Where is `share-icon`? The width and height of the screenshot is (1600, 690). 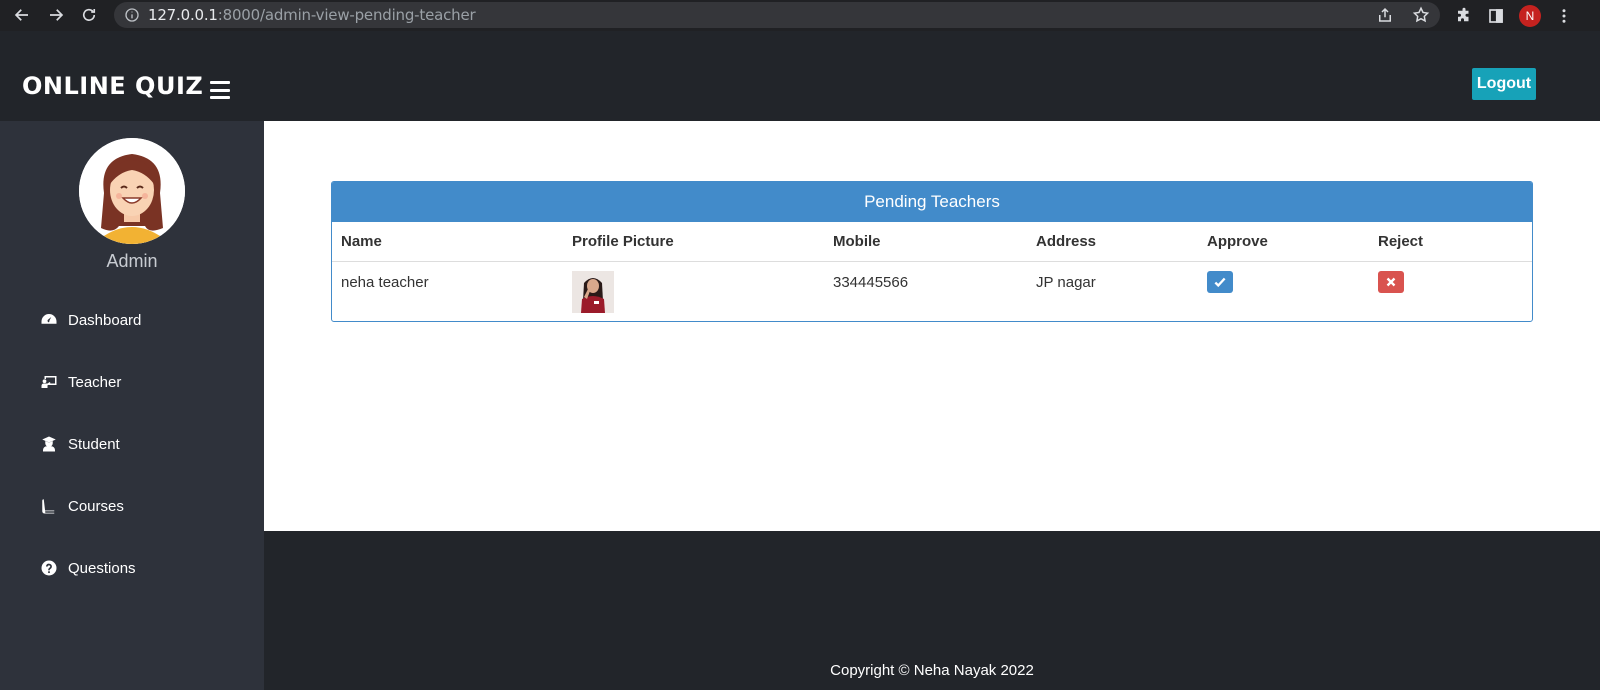 share-icon is located at coordinates (1385, 15).